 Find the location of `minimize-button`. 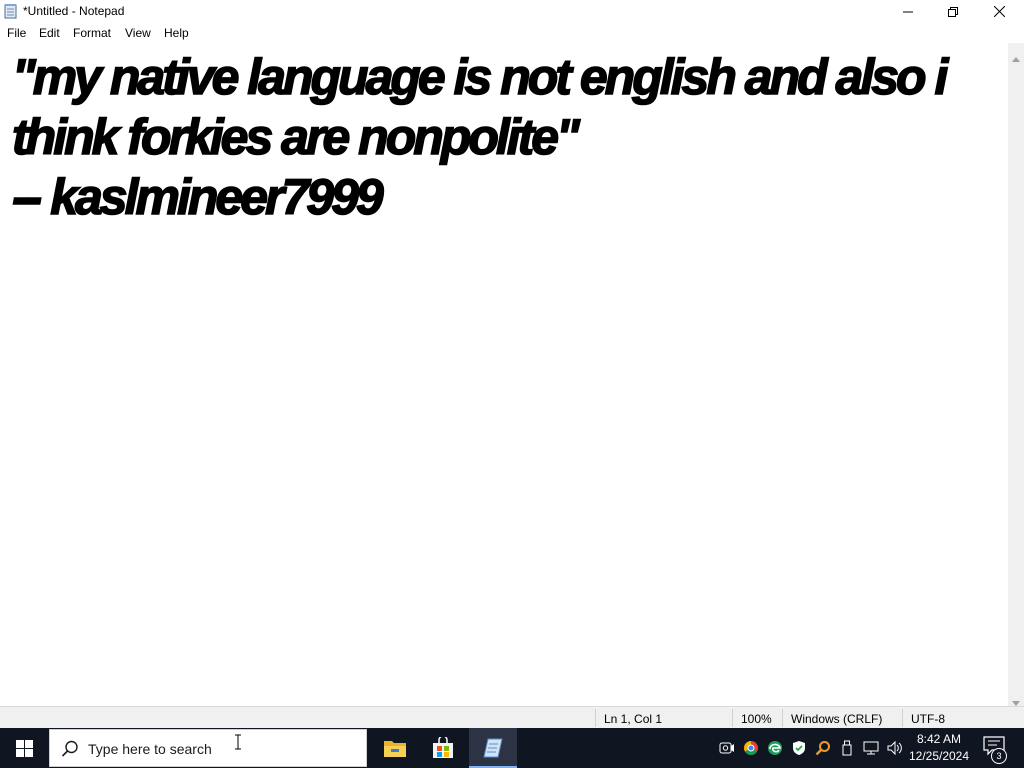

minimize-button is located at coordinates (908, 11).